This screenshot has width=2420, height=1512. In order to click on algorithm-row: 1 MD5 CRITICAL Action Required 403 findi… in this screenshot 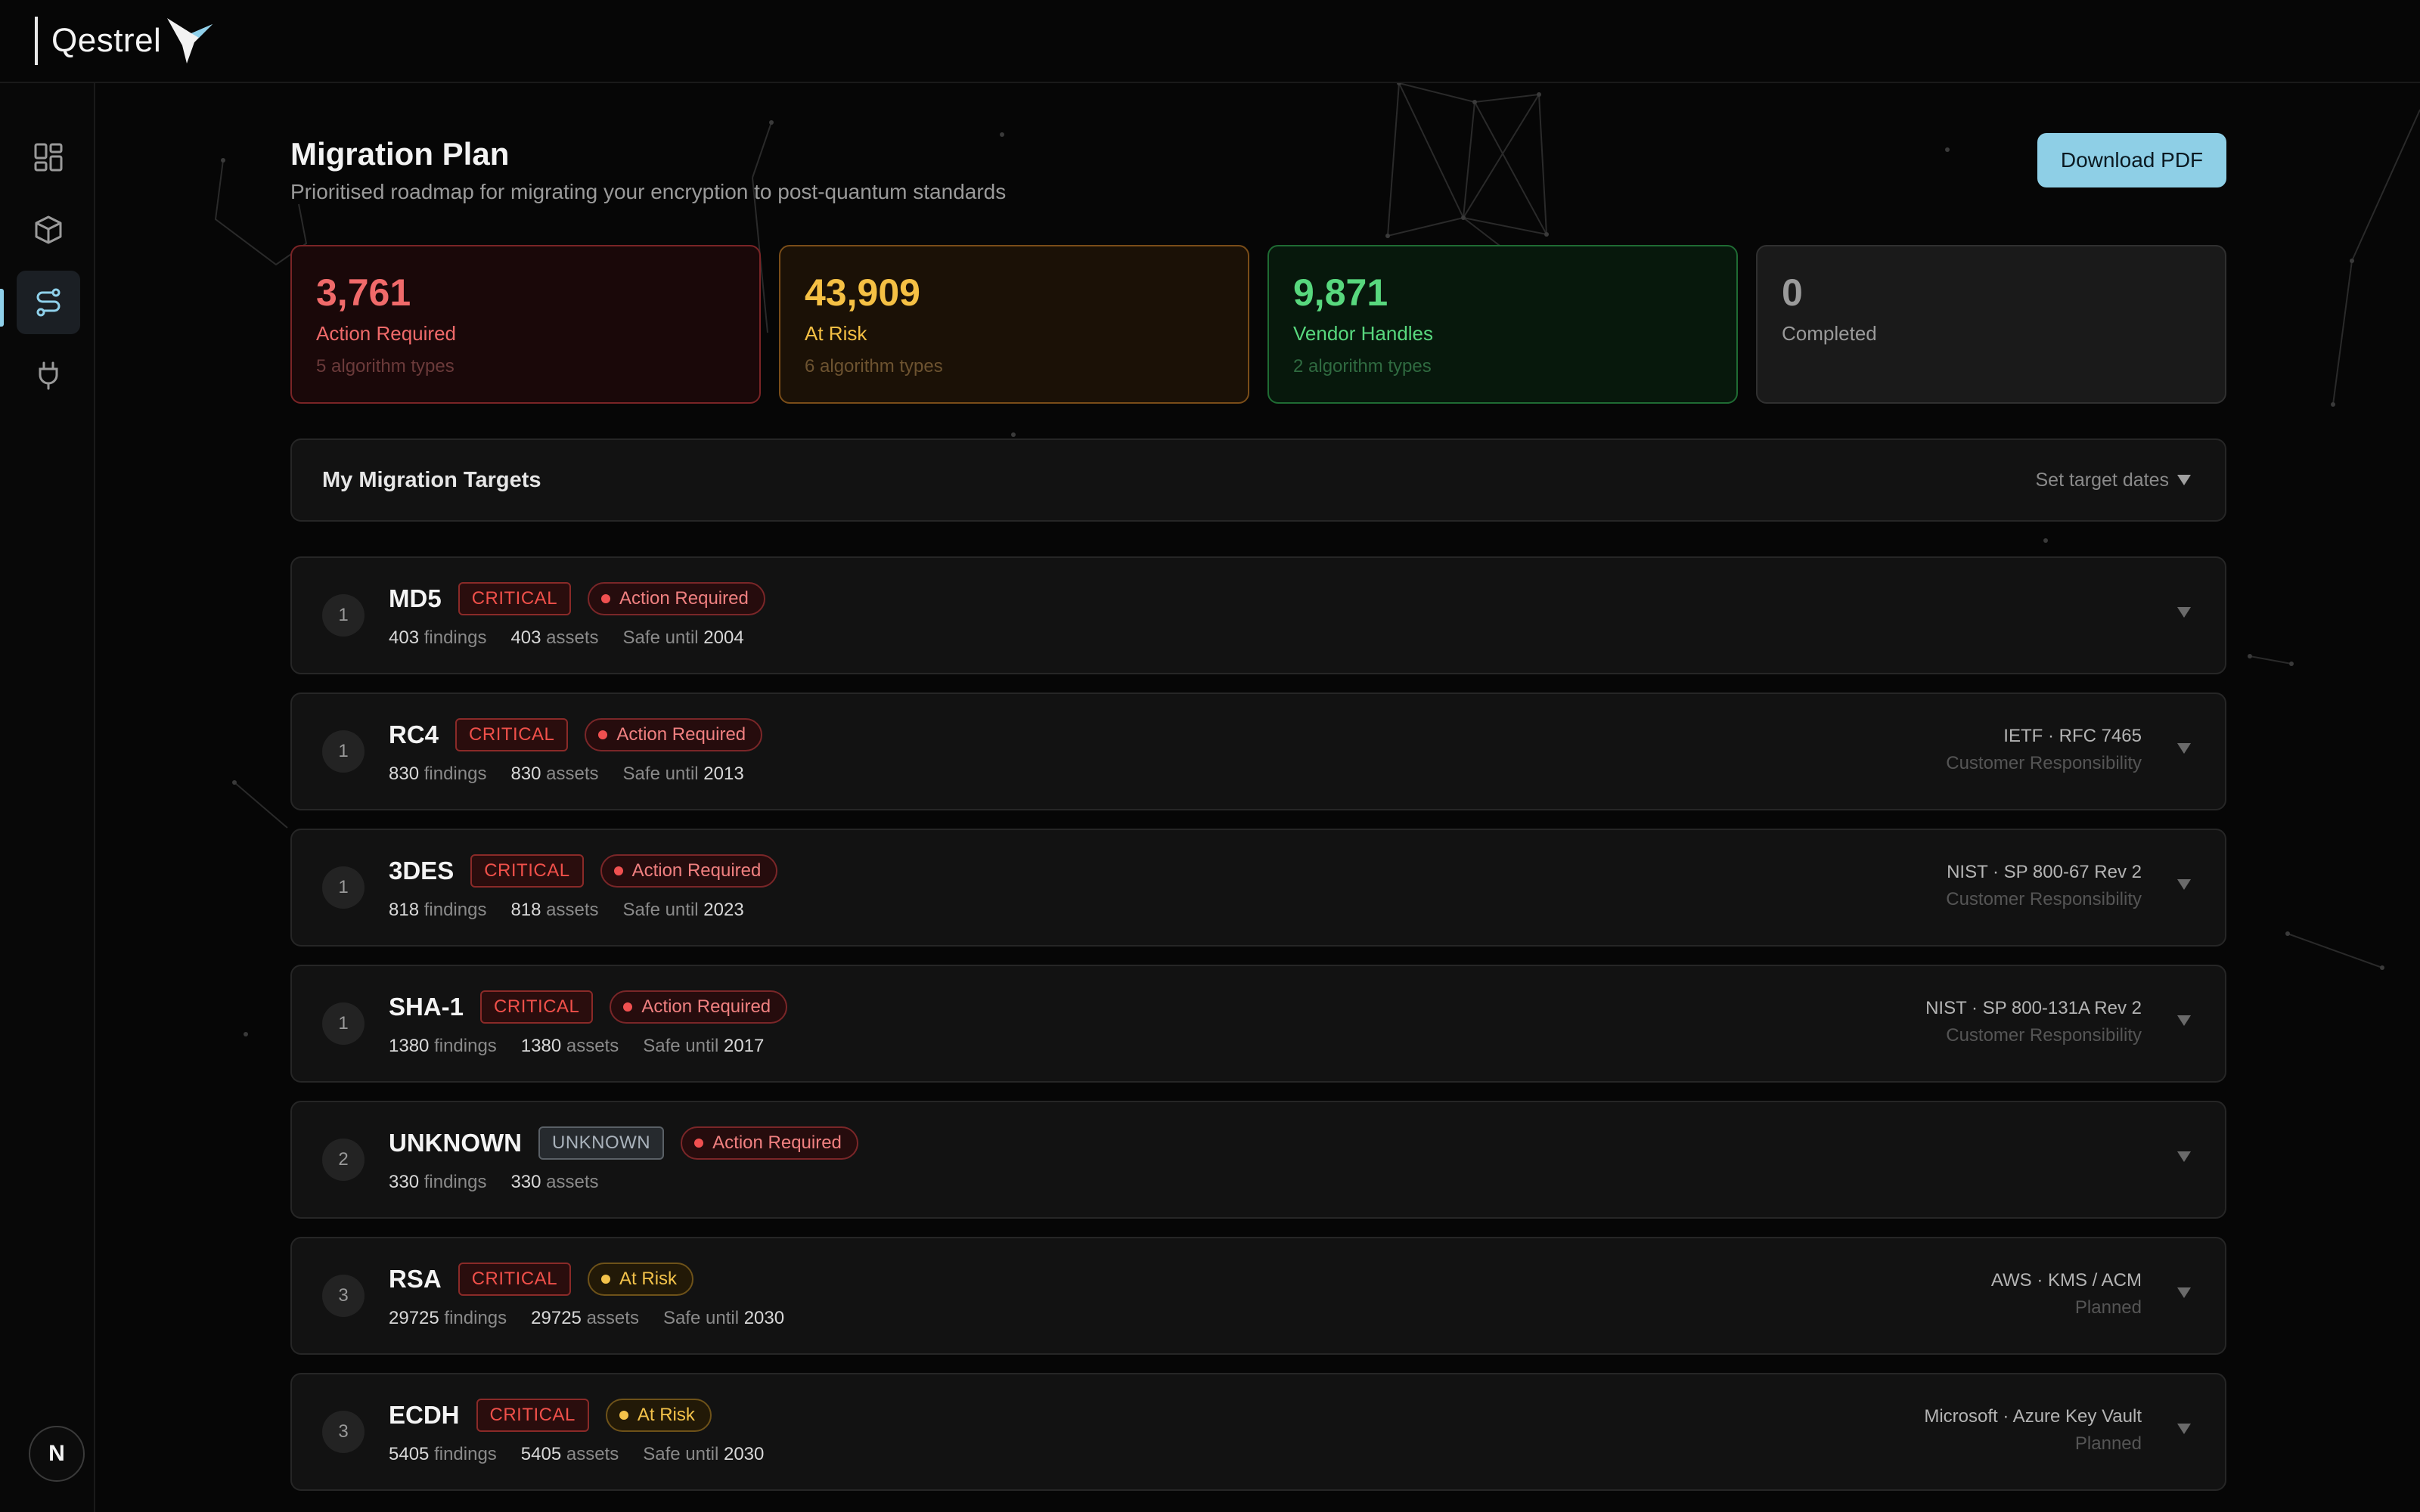, I will do `click(1258, 615)`.